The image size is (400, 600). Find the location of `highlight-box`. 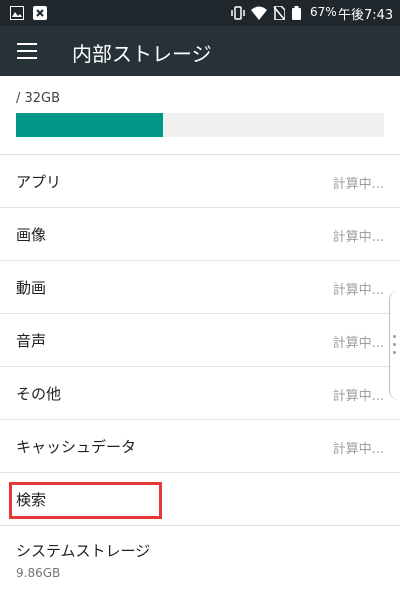

highlight-box is located at coordinates (85, 500).